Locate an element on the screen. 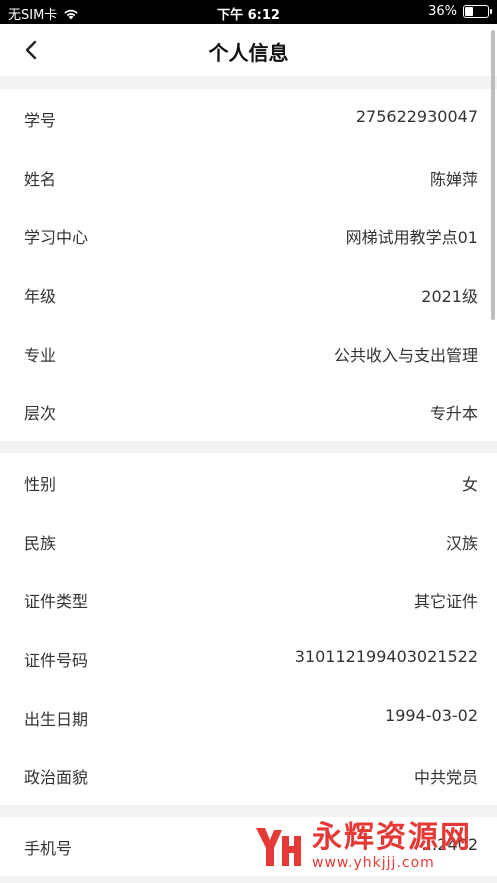 Image resolution: width=497 pixels, height=883 pixels. info-row: 学号 275622930047 is located at coordinates (248, 118).